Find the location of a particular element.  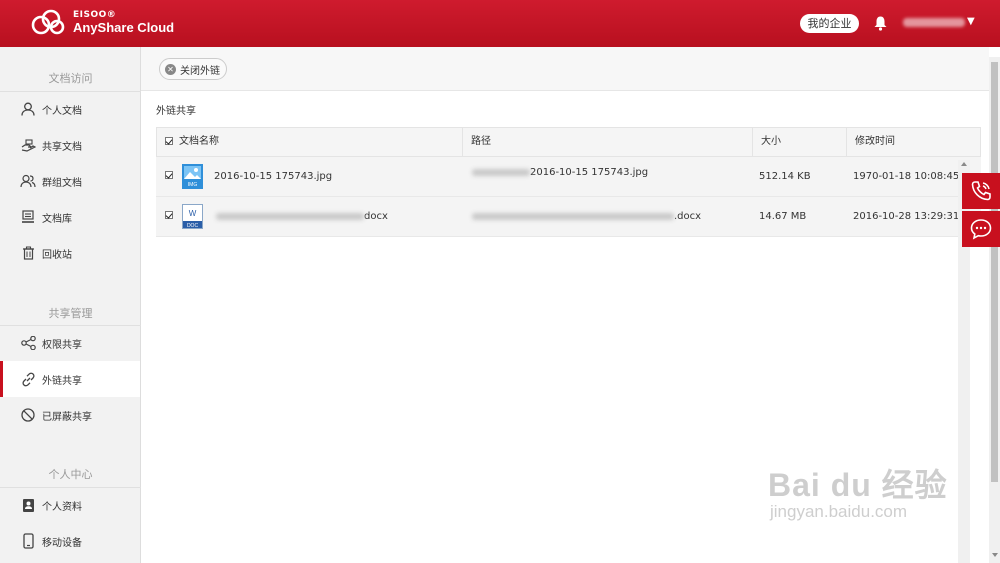

column-header-size: 大小 is located at coordinates (800, 142).